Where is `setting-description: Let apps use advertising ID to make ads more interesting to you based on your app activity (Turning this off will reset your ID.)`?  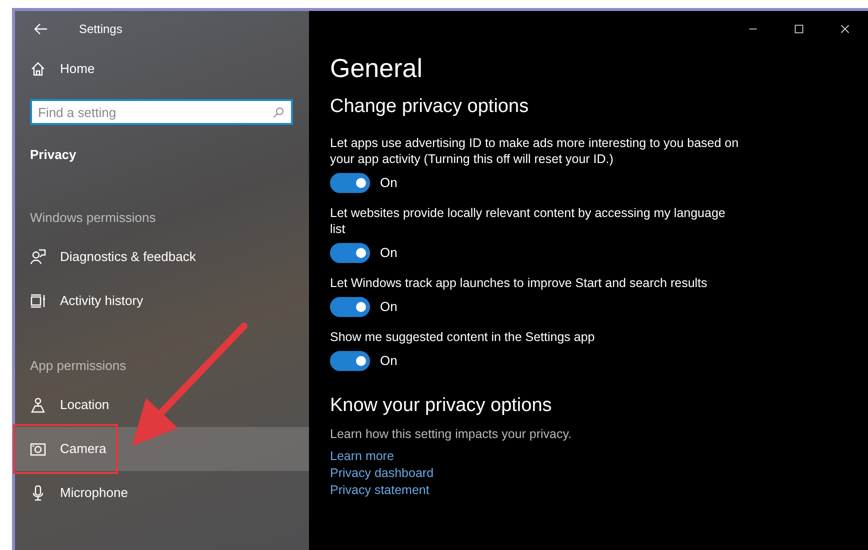
setting-description: Let apps use advertising ID to make ads more interesting to you based on your app activity (Turning this off will reset your ID.) is located at coordinates (535, 150).